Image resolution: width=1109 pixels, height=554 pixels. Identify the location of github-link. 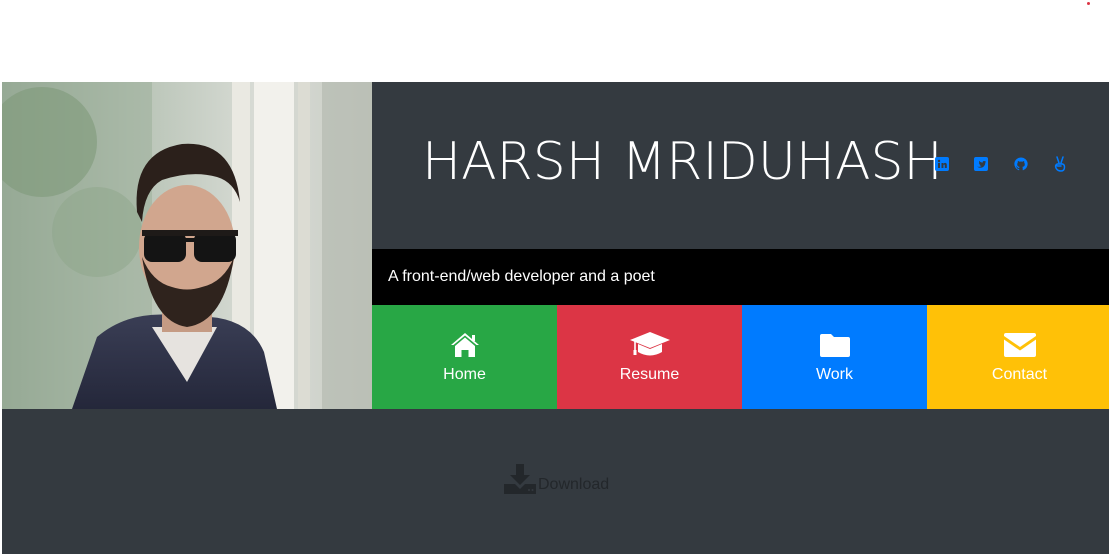
(1021, 164).